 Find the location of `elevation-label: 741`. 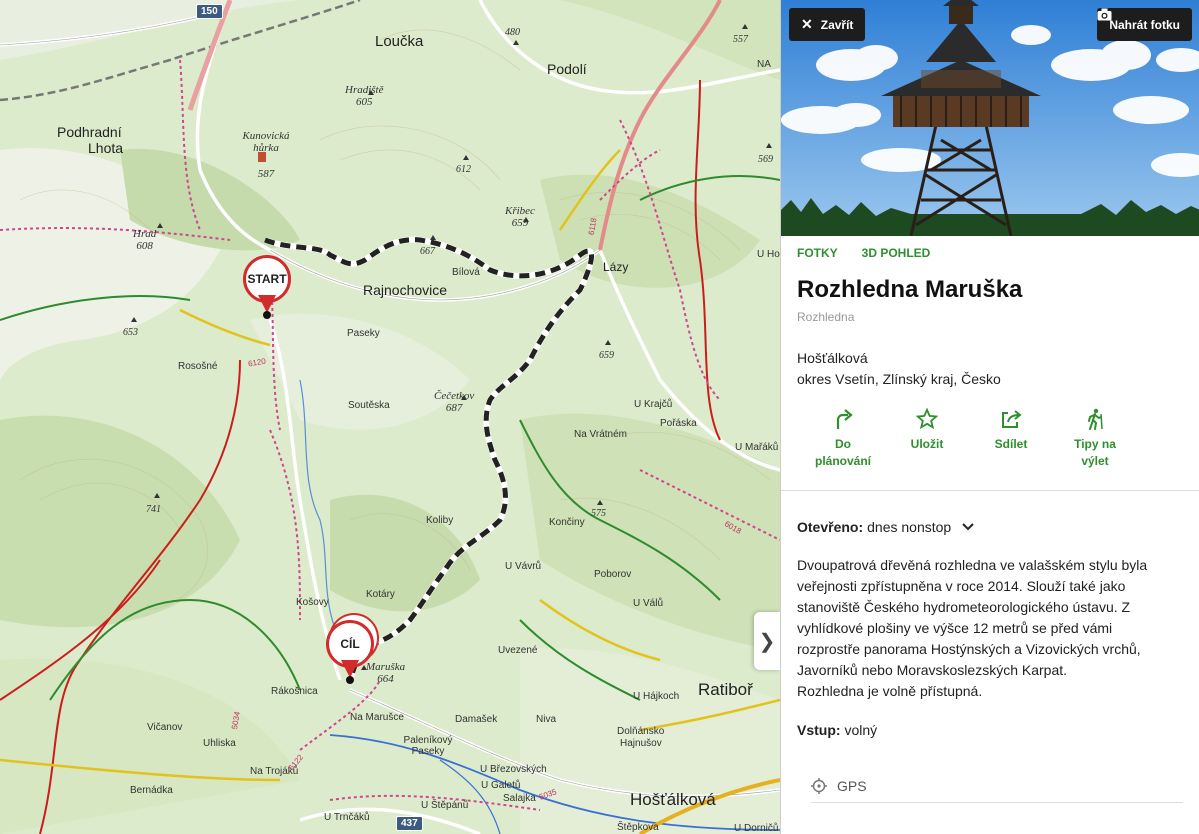

elevation-label: 741 is located at coordinates (153, 509).